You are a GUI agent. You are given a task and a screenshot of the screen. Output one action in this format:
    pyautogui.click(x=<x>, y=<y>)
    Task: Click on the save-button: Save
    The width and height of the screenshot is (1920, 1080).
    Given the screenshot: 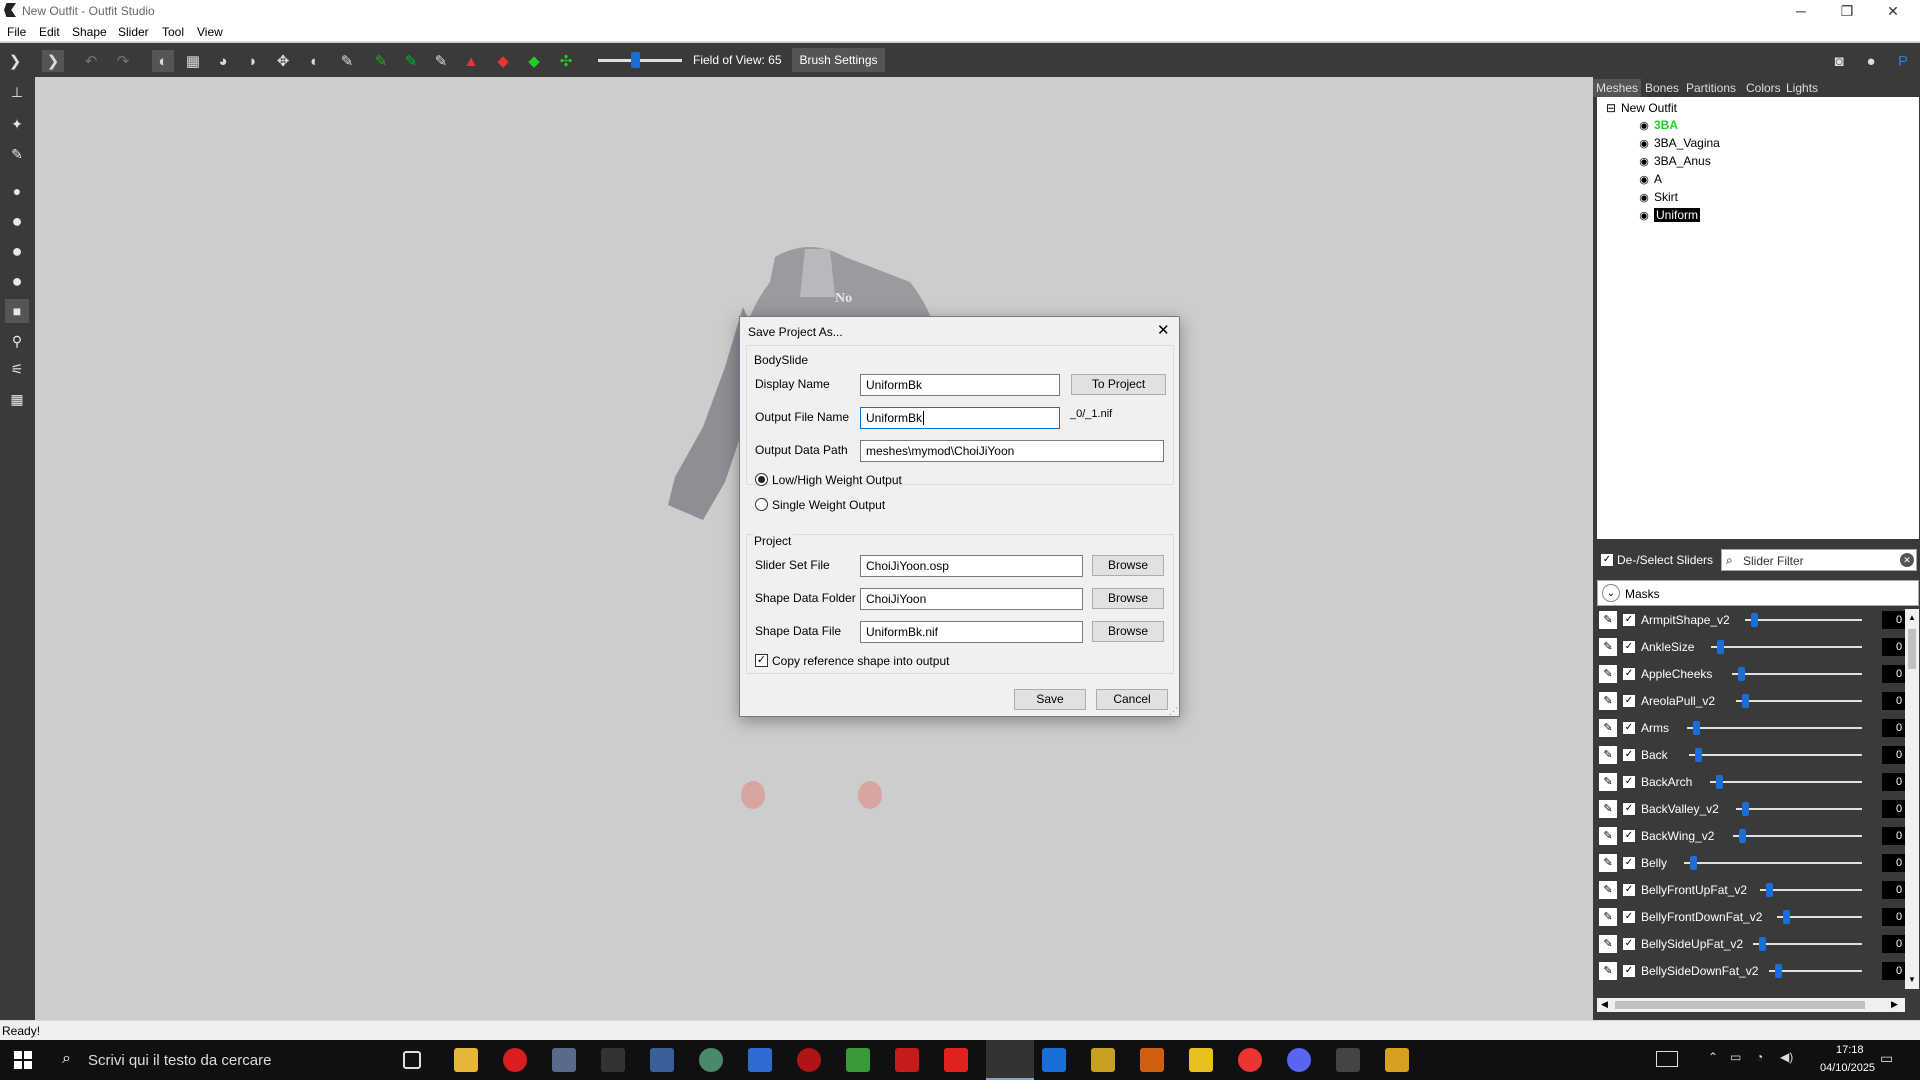 What is the action you would take?
    pyautogui.click(x=1050, y=699)
    